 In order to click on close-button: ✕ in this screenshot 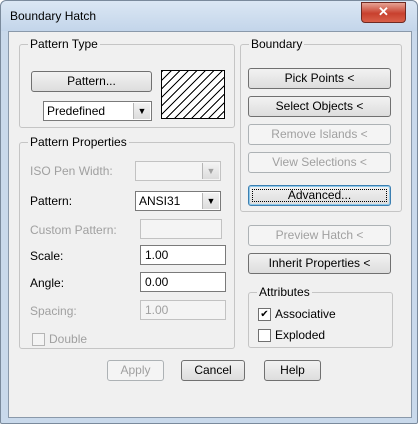, I will do `click(383, 12)`.